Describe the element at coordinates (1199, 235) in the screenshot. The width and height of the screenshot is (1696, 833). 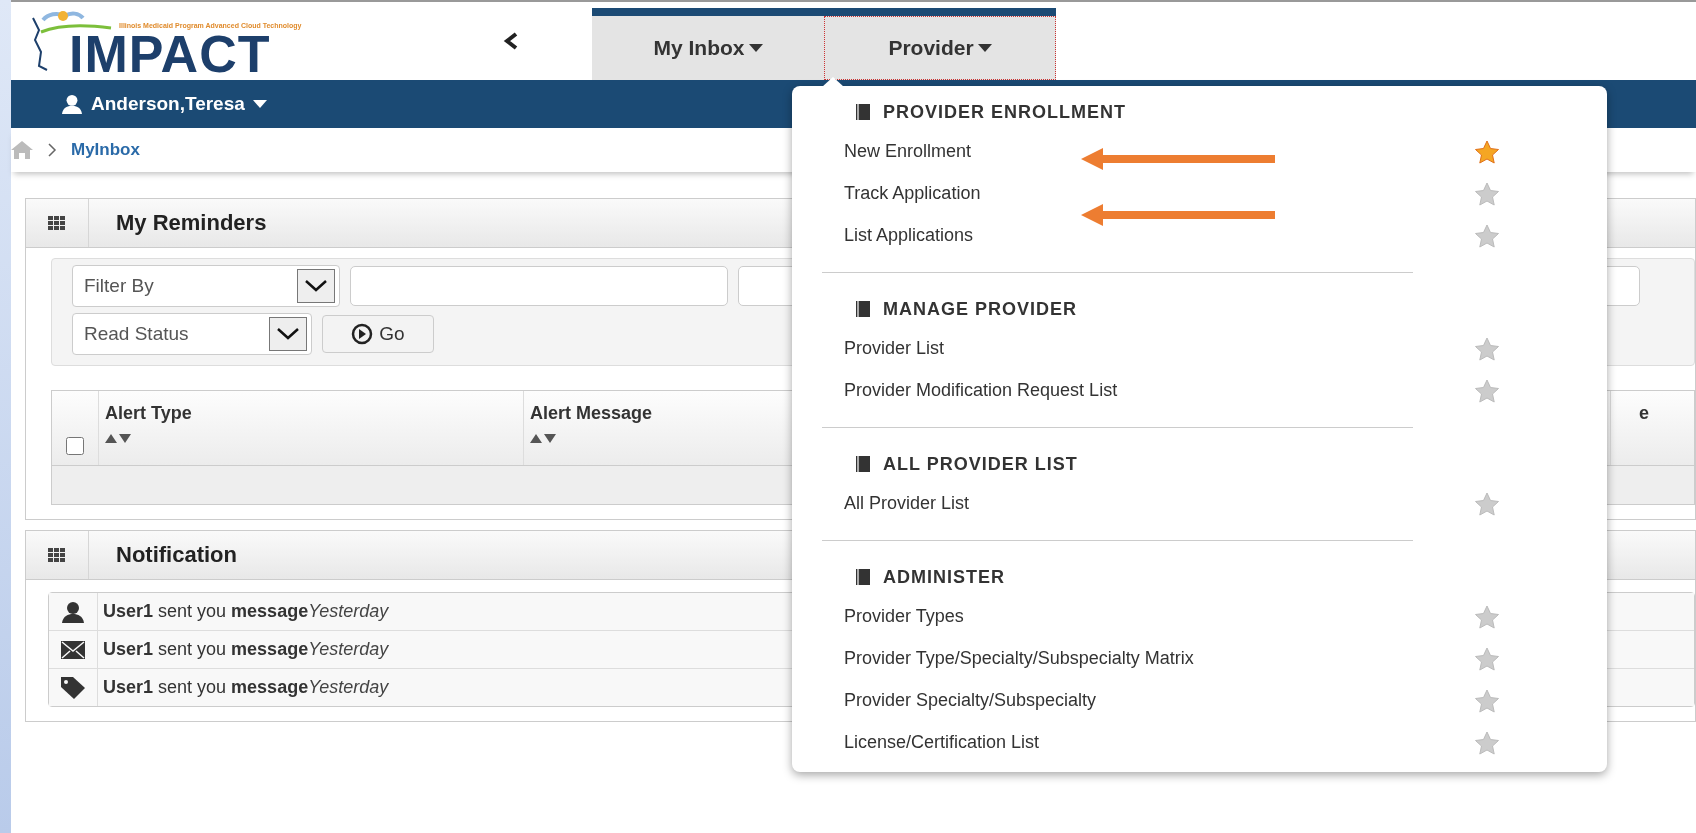
I see `menu-item: List Applications` at that location.